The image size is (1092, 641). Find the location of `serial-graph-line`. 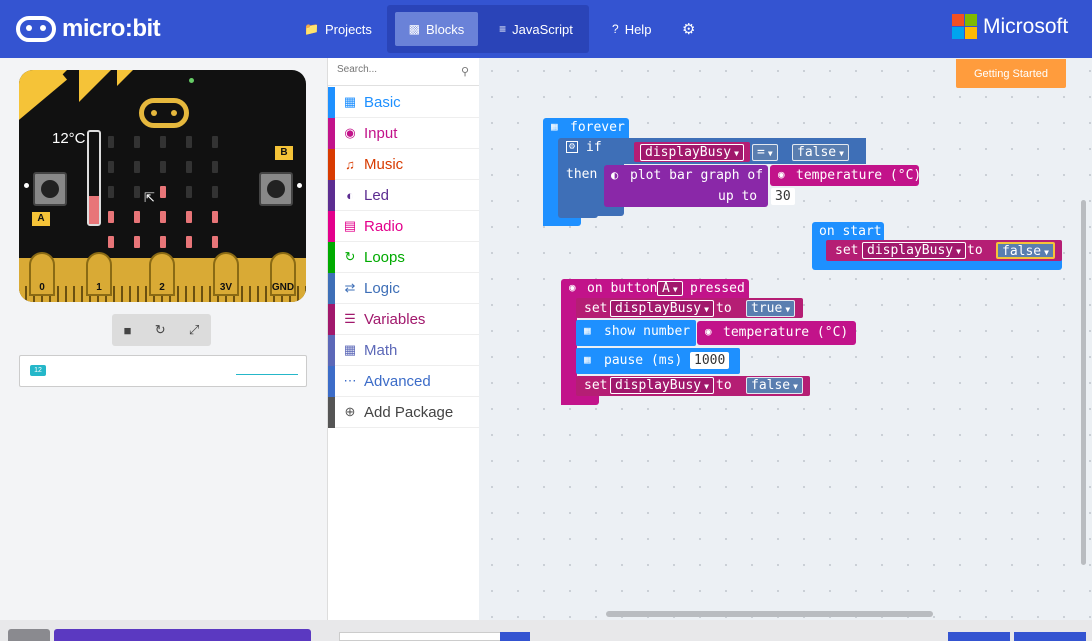

serial-graph-line is located at coordinates (267, 374).